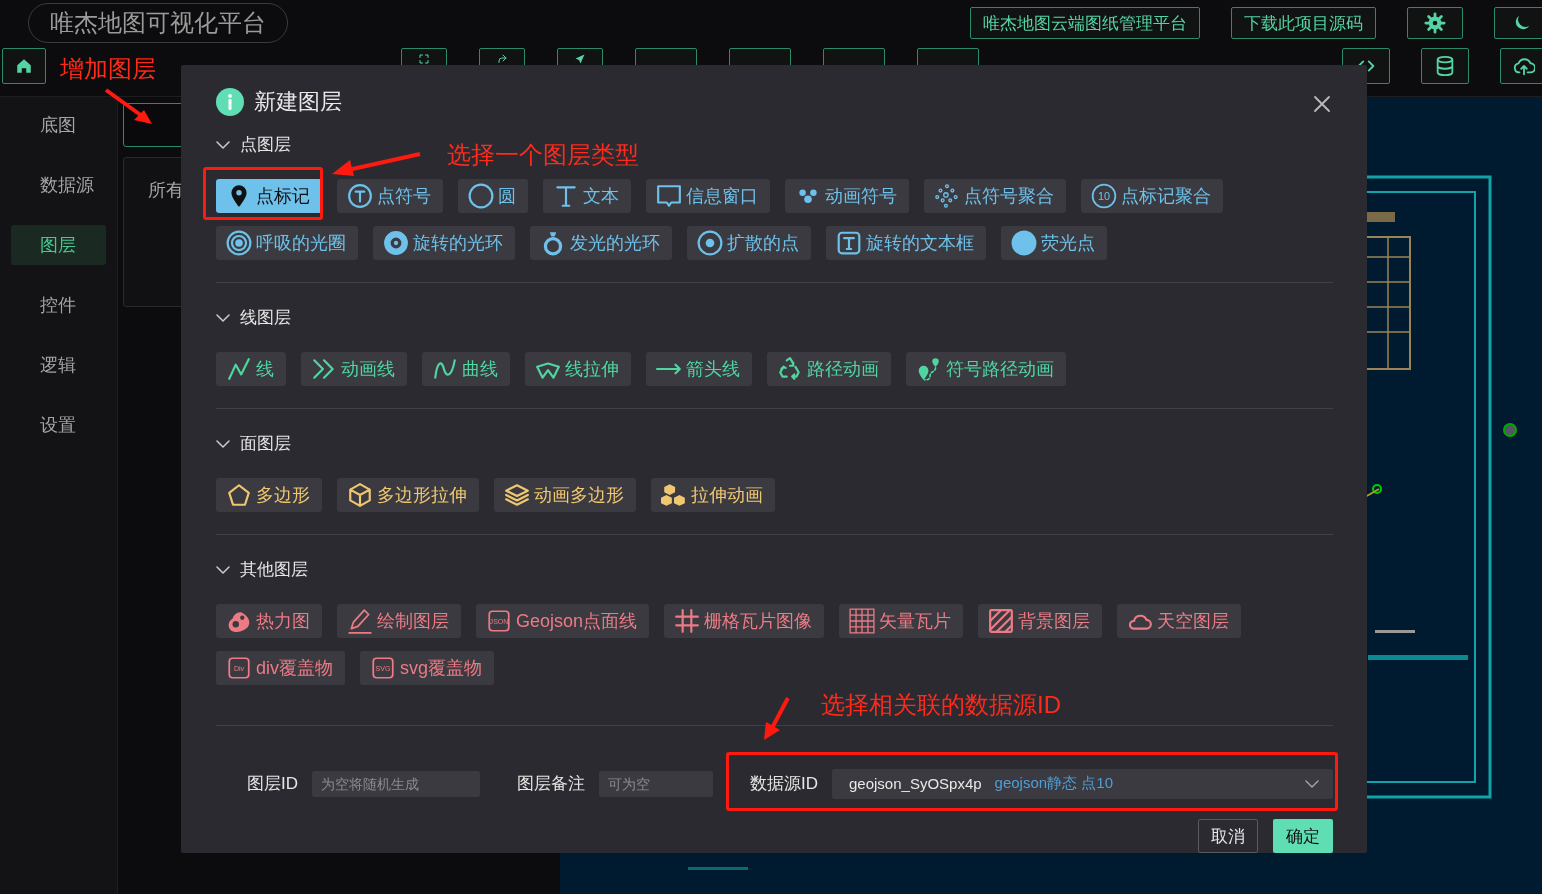 This screenshot has width=1542, height=894. Describe the element at coordinates (1518, 23) in the screenshot. I see `moon-button` at that location.